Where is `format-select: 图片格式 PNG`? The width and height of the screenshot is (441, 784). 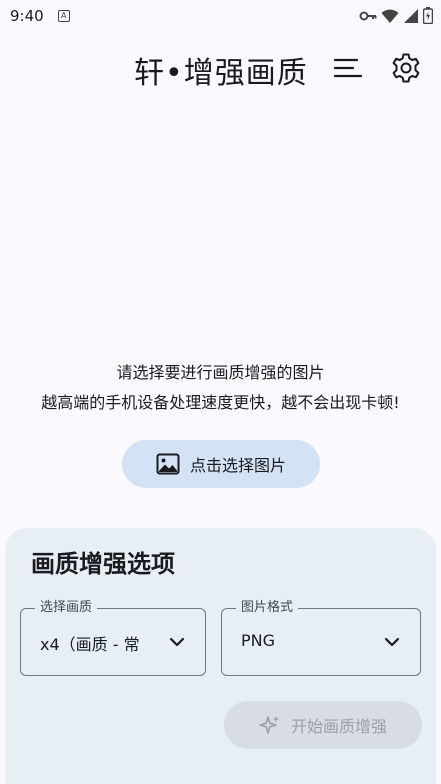
format-select: 图片格式 PNG is located at coordinates (321, 638).